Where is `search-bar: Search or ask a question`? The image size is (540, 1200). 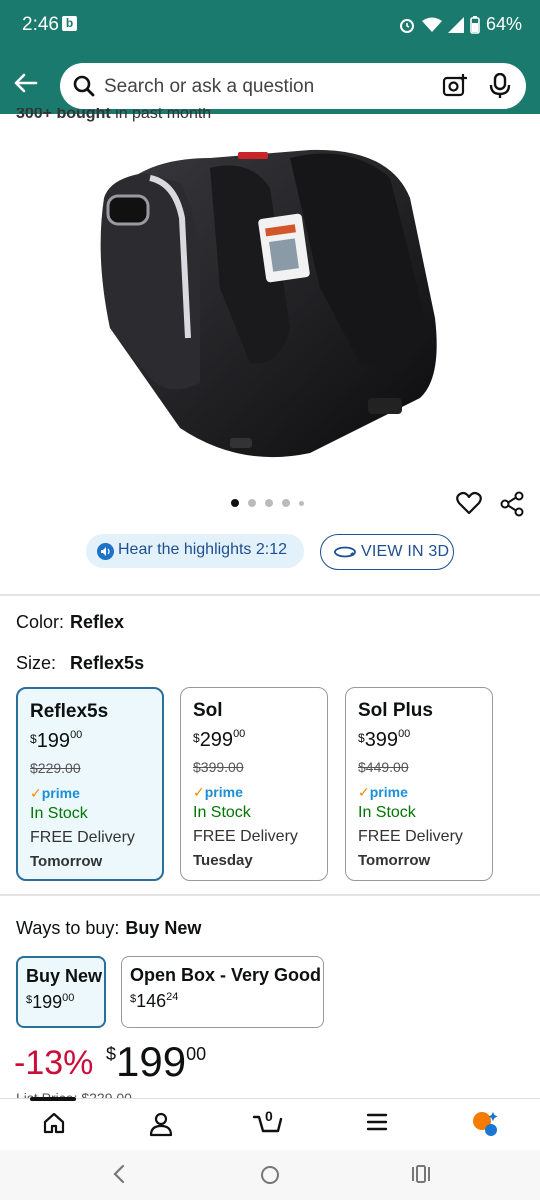
search-bar: Search or ask a question is located at coordinates (293, 86).